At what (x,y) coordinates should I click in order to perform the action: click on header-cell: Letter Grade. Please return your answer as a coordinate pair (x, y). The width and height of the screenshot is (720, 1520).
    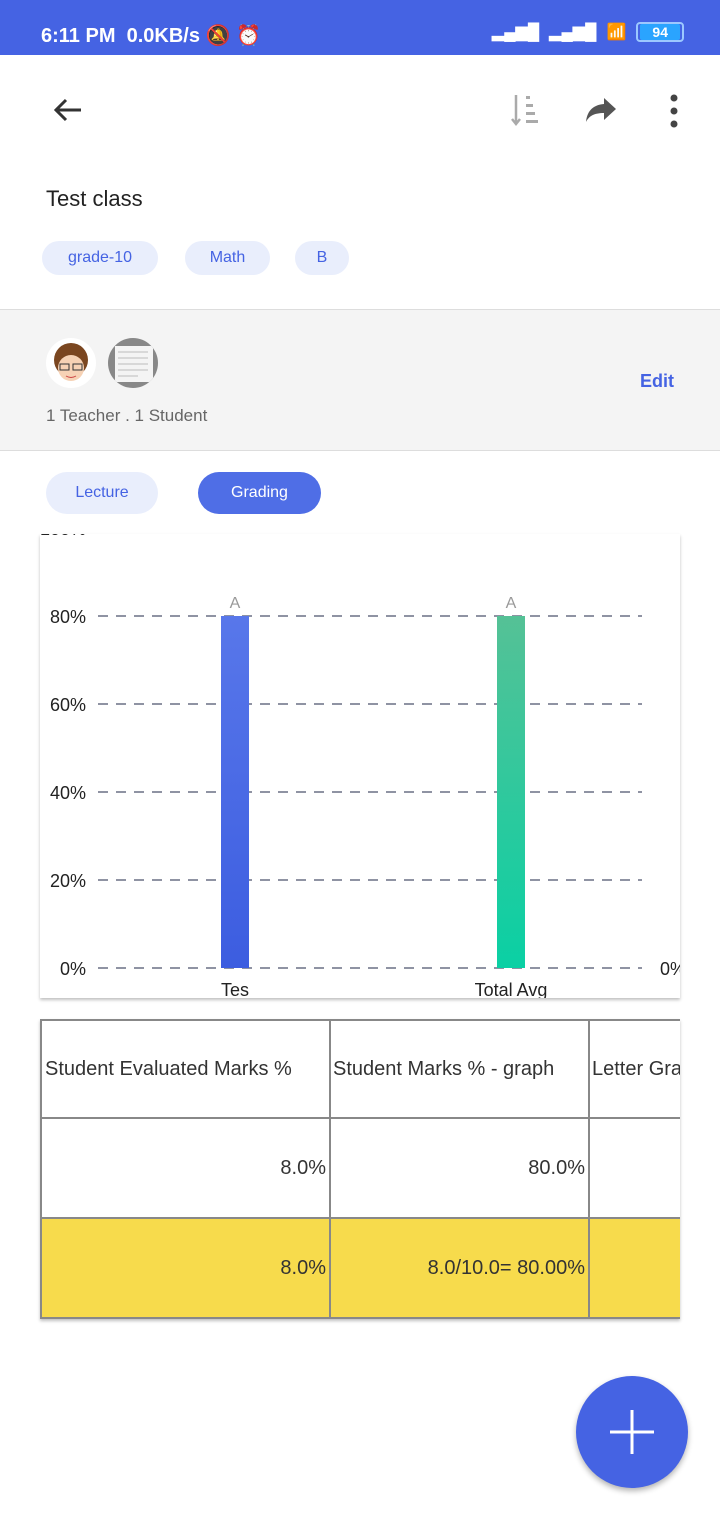
    Looking at the image, I should click on (634, 1069).